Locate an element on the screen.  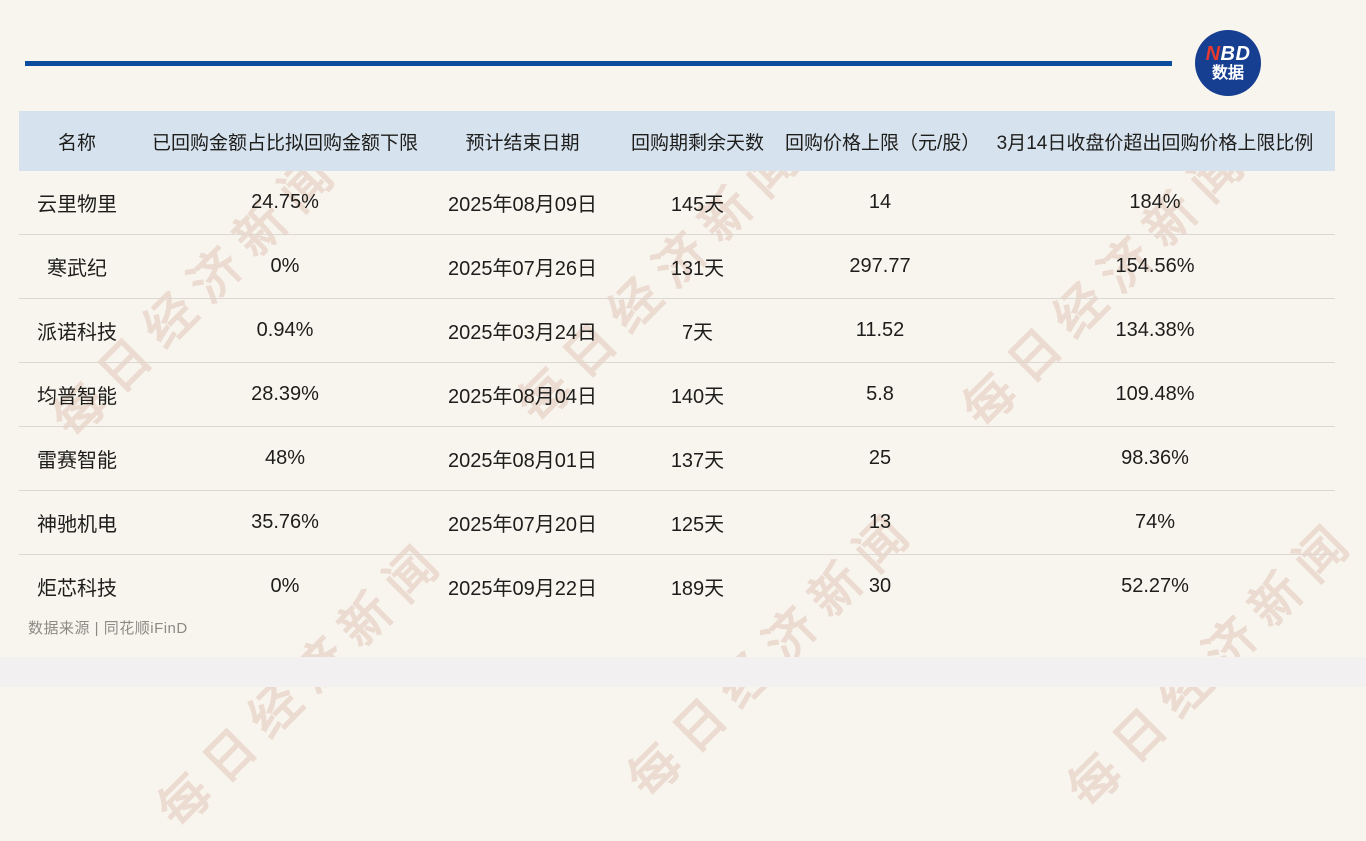
table-cell: 11.52 is located at coordinates (880, 330).